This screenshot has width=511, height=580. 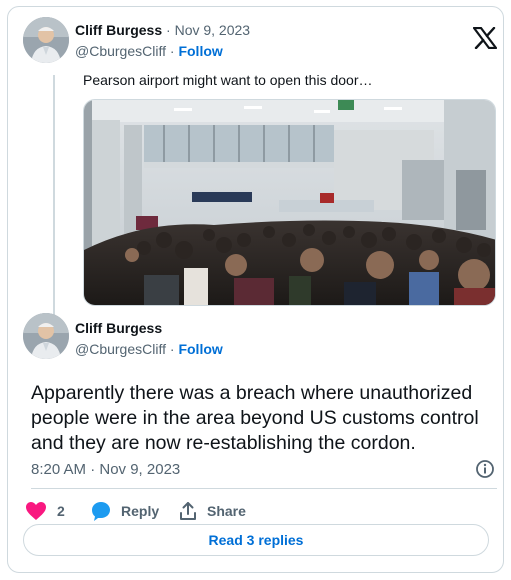 I want to click on parent-author-line: Cliff Burgess · Nov 9, 2023, so click(x=162, y=30).